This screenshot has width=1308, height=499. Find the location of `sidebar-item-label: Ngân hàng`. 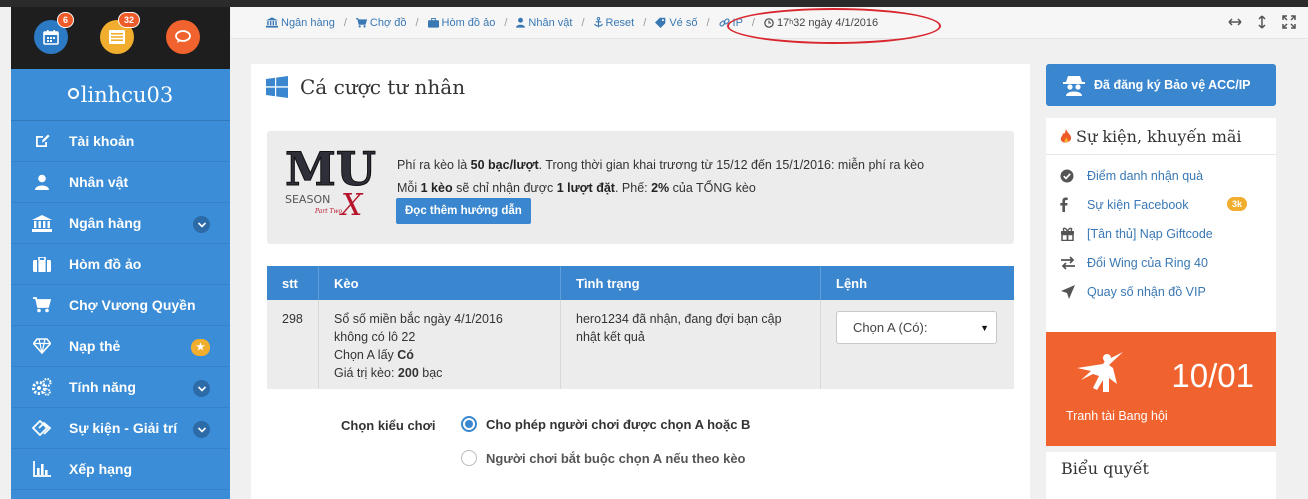

sidebar-item-label: Ngân hàng is located at coordinates (105, 223).